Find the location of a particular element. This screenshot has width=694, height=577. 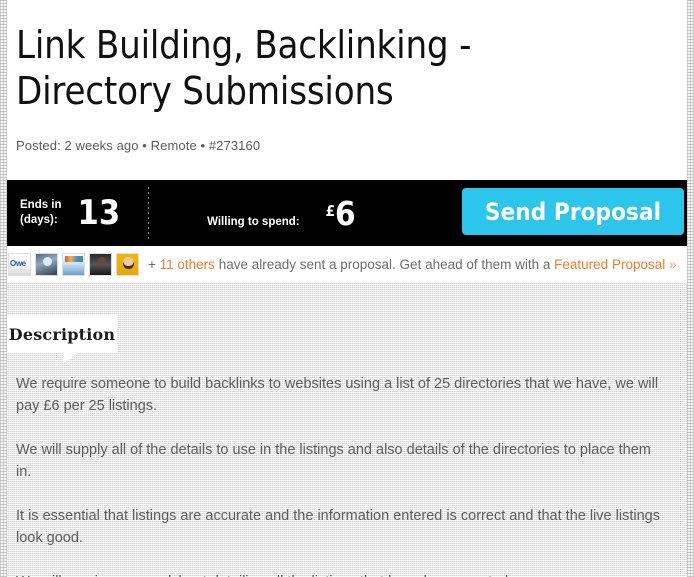

tab-description: Description is located at coordinates (62, 339).